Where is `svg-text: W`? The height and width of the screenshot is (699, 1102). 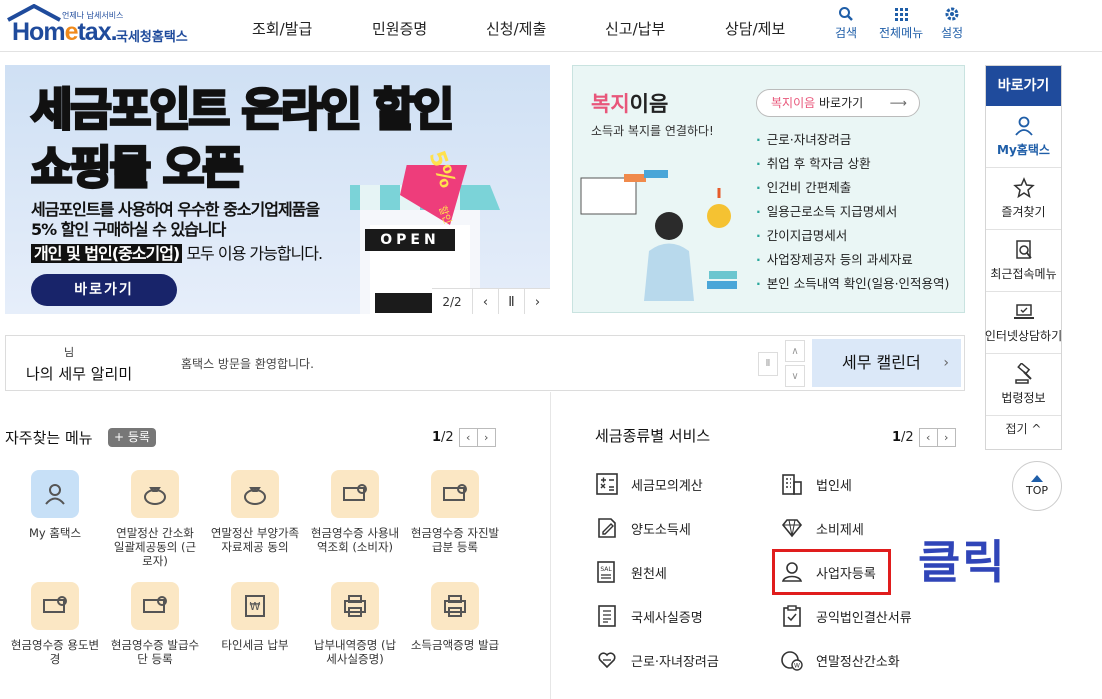 svg-text: W is located at coordinates (797, 666).